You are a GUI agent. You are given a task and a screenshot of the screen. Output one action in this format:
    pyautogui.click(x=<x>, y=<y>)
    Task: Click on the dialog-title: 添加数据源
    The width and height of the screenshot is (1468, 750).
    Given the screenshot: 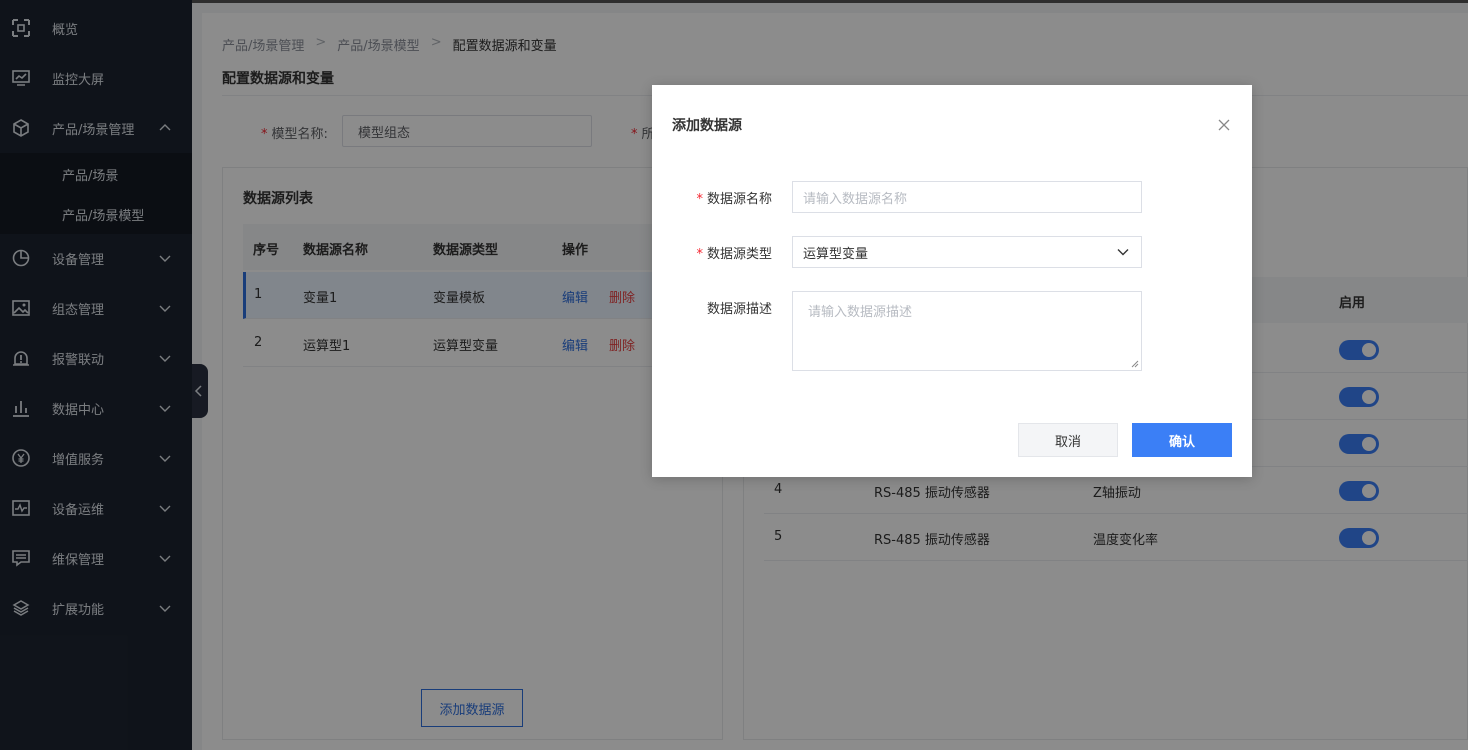 What is the action you would take?
    pyautogui.click(x=707, y=126)
    